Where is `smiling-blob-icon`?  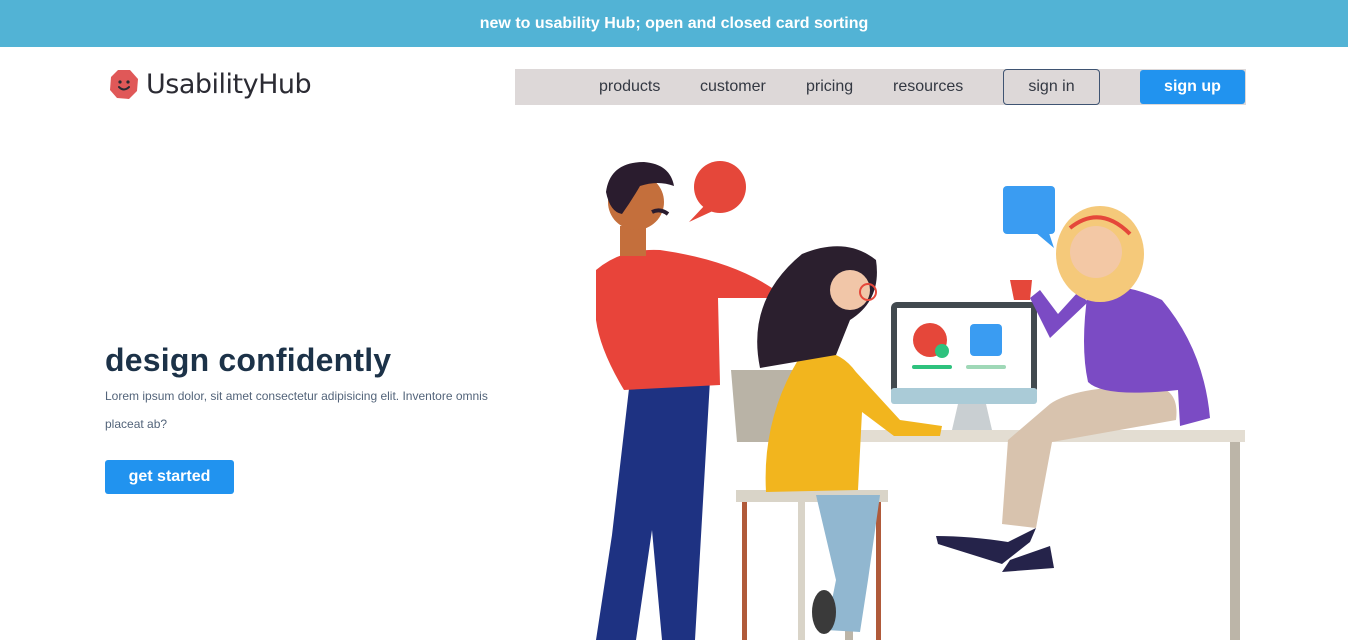
smiling-blob-icon is located at coordinates (124, 84).